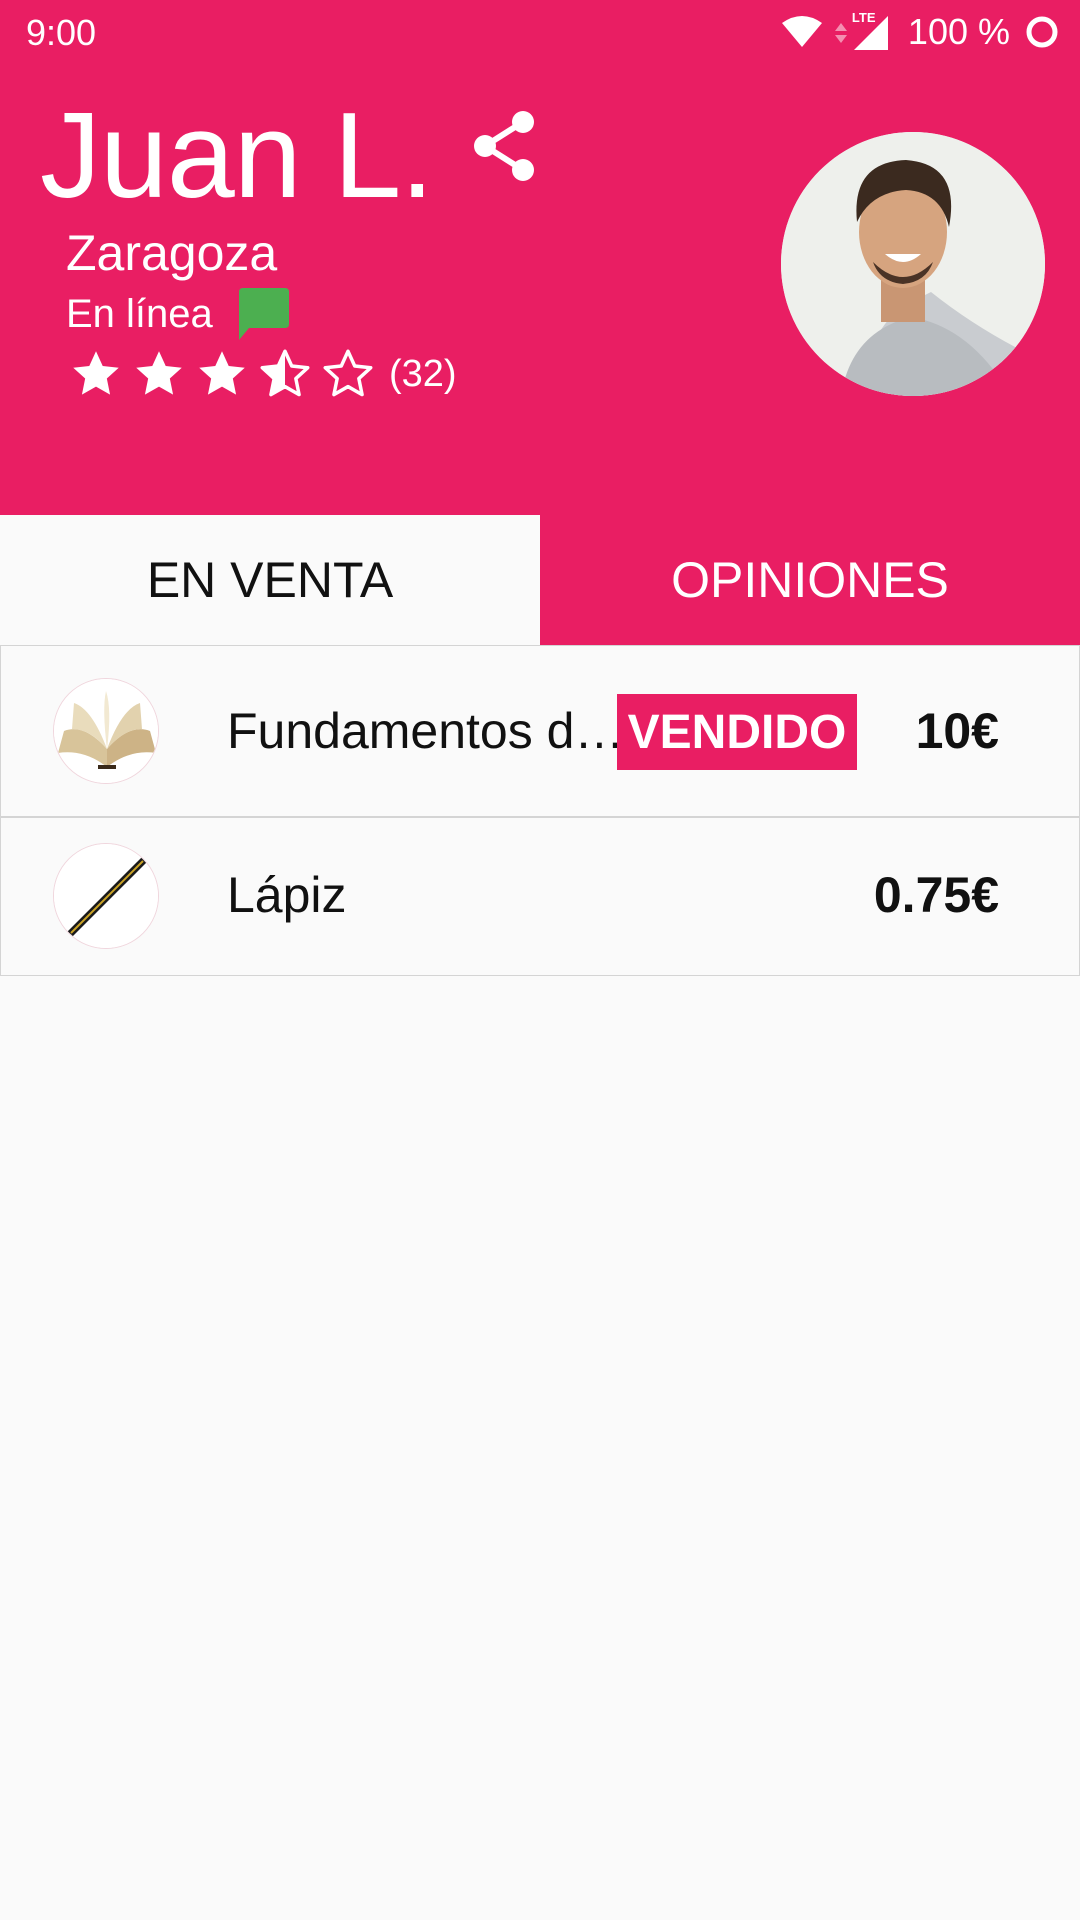  What do you see at coordinates (870, 31) in the screenshot?
I see `signal-icon: LTE` at bounding box center [870, 31].